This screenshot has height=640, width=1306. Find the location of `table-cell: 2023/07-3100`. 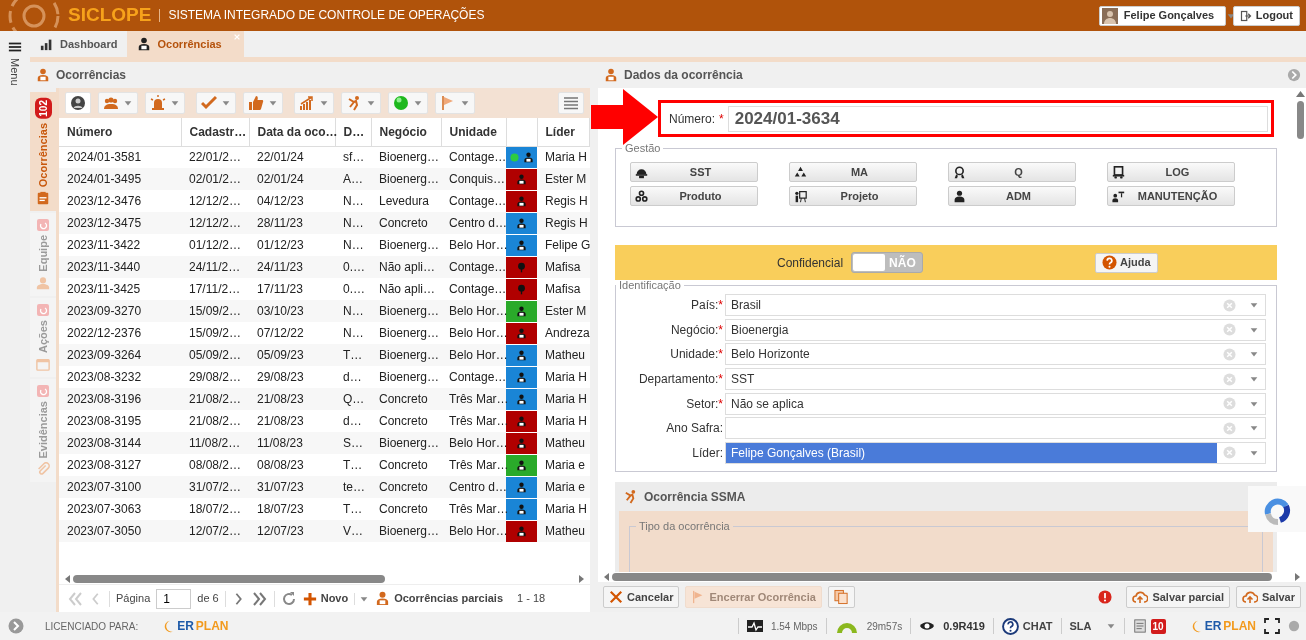

table-cell: 2023/07-3100 is located at coordinates (120, 487).